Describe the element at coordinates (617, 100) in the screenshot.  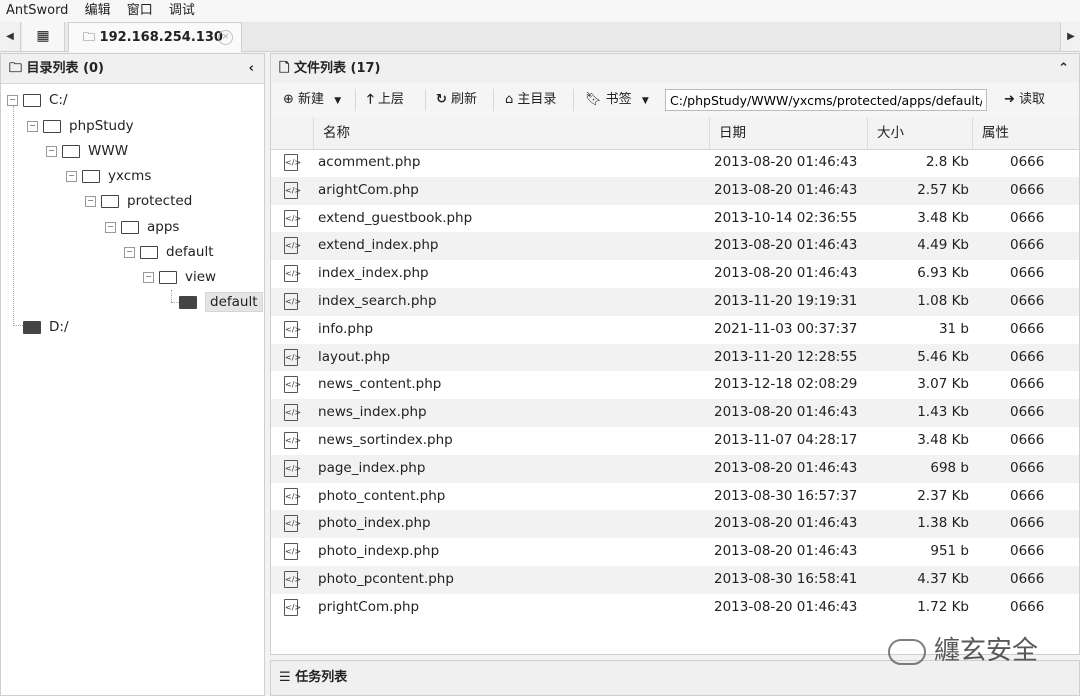
I see `bookmark-button: 🔖︎ 书签 ▼` at that location.